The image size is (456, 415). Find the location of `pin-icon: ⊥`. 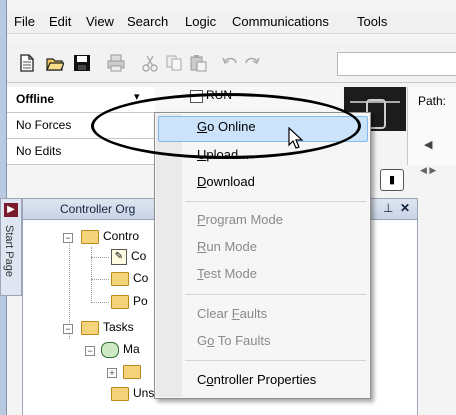

pin-icon: ⊥ is located at coordinates (388, 208).